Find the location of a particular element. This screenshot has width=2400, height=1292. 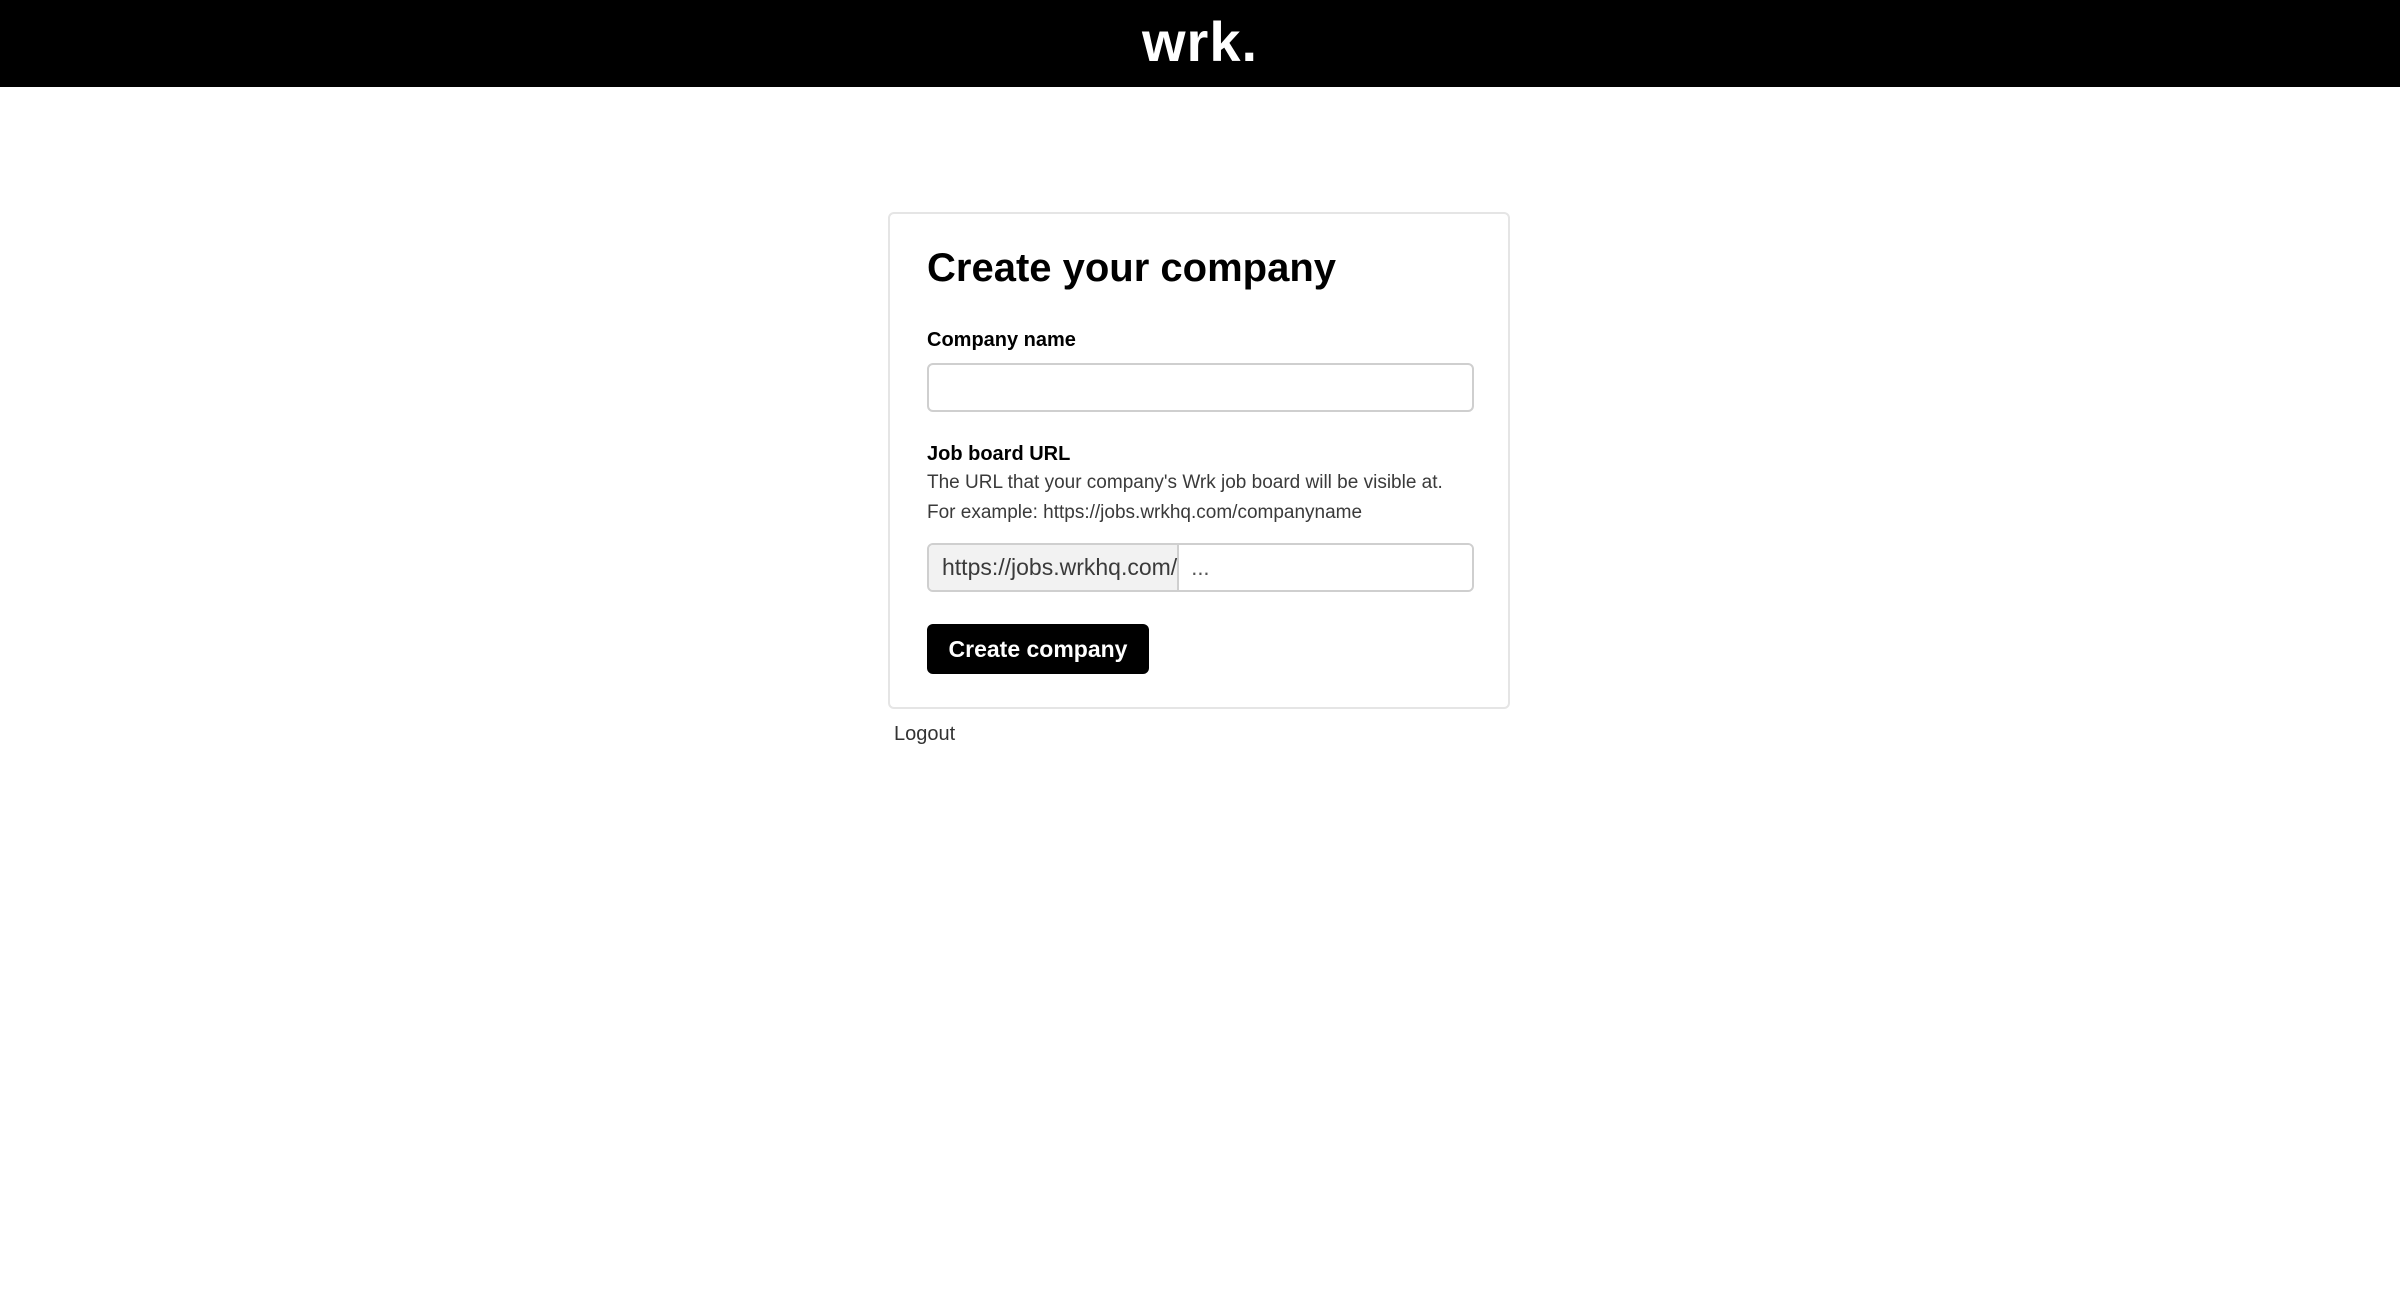

company-name-label: Company name is located at coordinates (1001, 340).